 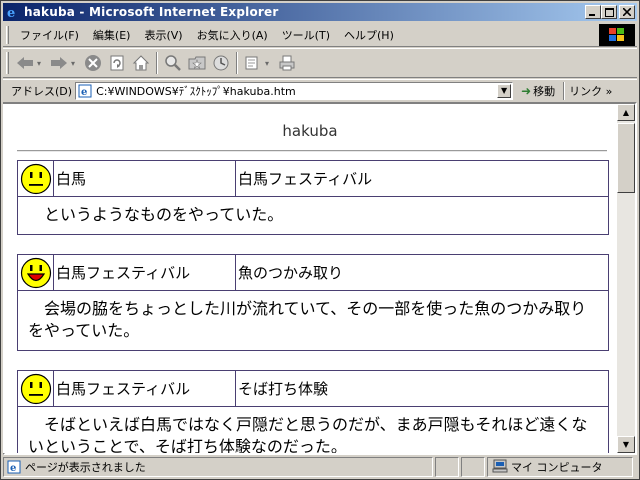 What do you see at coordinates (76, 63) in the screenshot?
I see `forward-dropdown-icon: ▾` at bounding box center [76, 63].